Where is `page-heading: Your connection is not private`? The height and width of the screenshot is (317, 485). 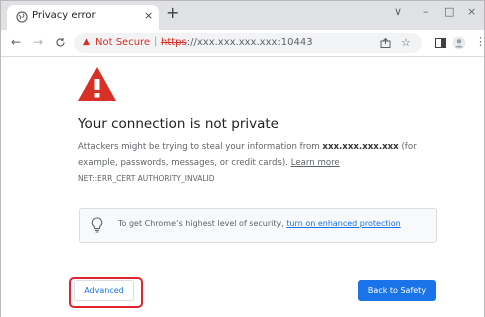 page-heading: Your connection is not private is located at coordinates (178, 124).